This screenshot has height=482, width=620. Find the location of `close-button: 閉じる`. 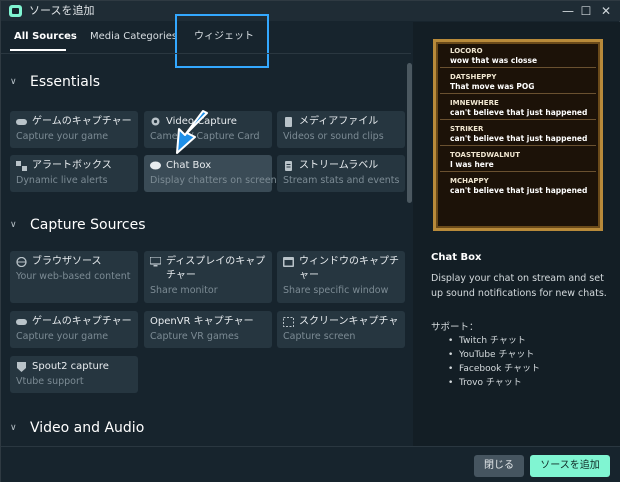

close-button: 閉じる is located at coordinates (499, 466).